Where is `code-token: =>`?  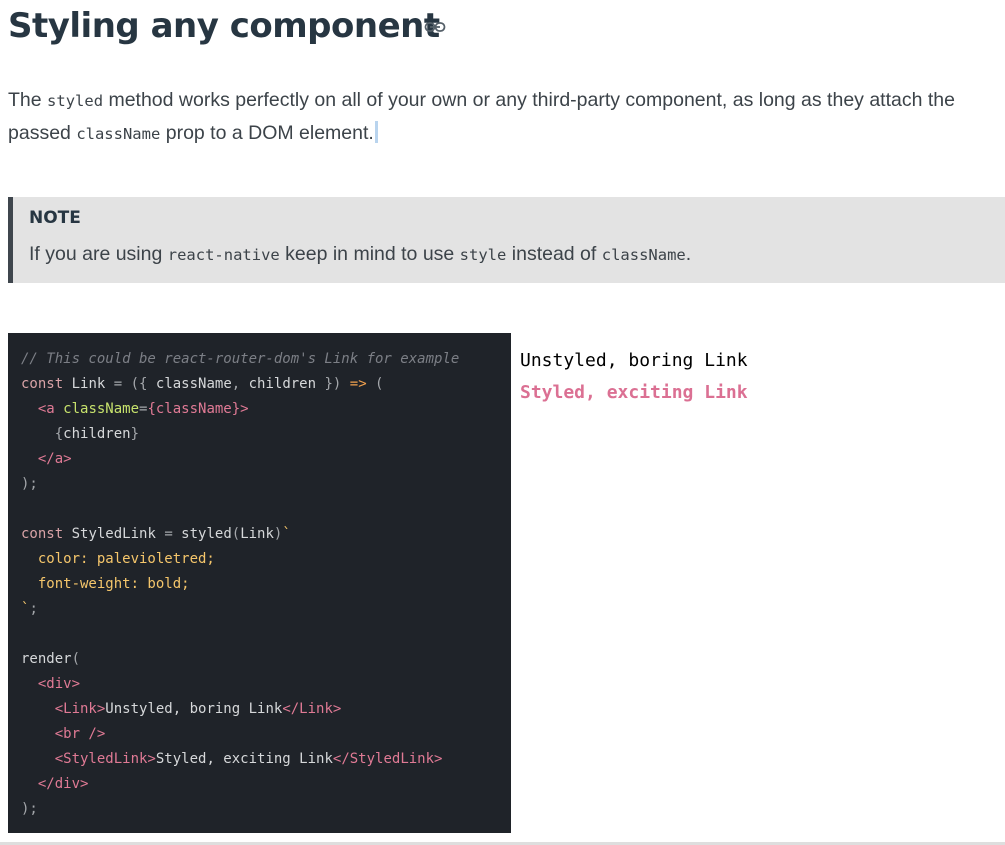
code-token: => is located at coordinates (358, 384).